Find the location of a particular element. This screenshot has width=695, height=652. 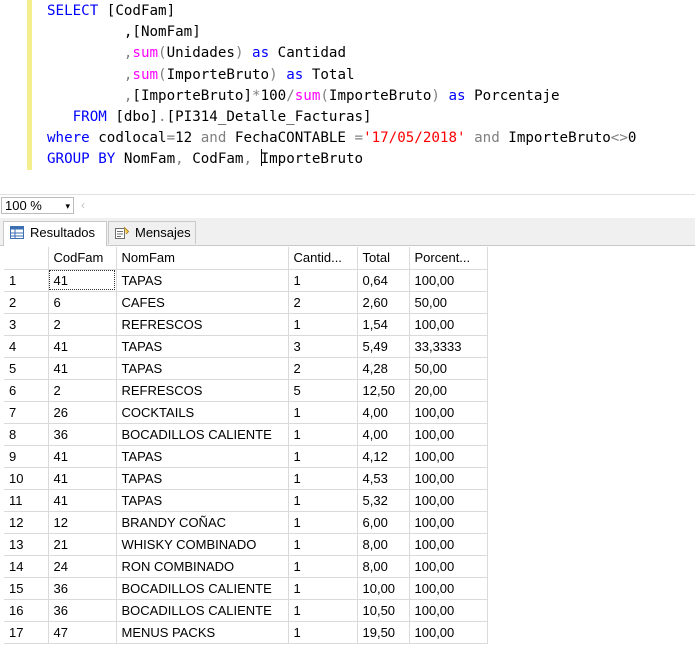

table-row: 12 12 BRANDY COÑAC 1 6,00 100,00 is located at coordinates (246, 522).